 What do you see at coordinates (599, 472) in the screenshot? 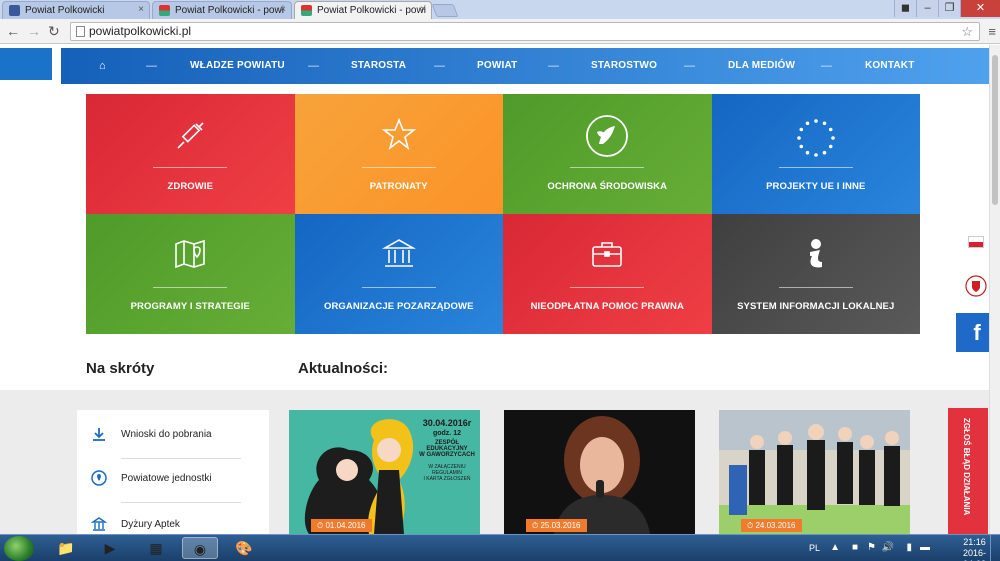
I see `news-card-2: ⏱ 25.03.2016` at bounding box center [599, 472].